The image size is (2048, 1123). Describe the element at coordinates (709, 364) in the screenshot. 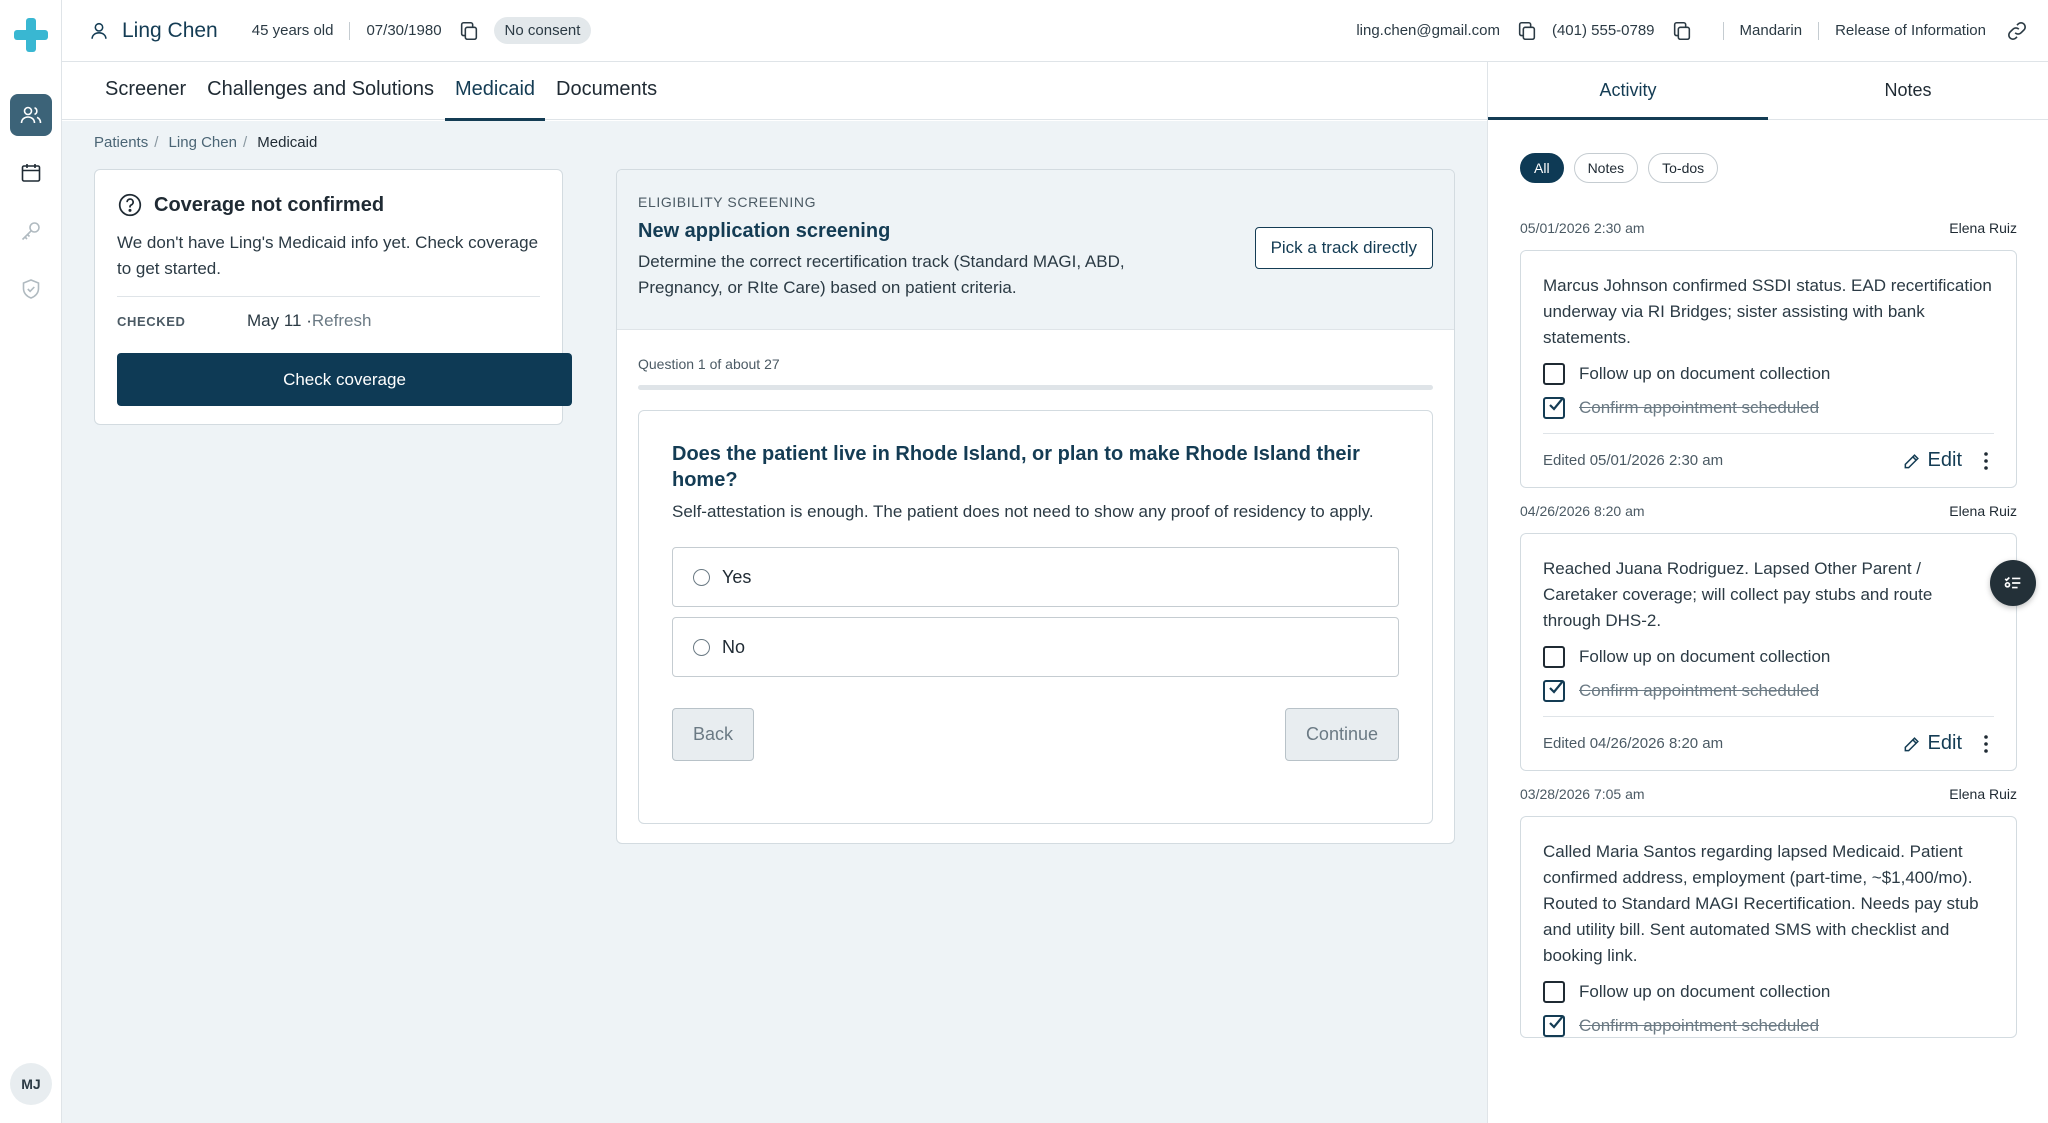

I see `progress-label: Question 1 of about 27` at that location.